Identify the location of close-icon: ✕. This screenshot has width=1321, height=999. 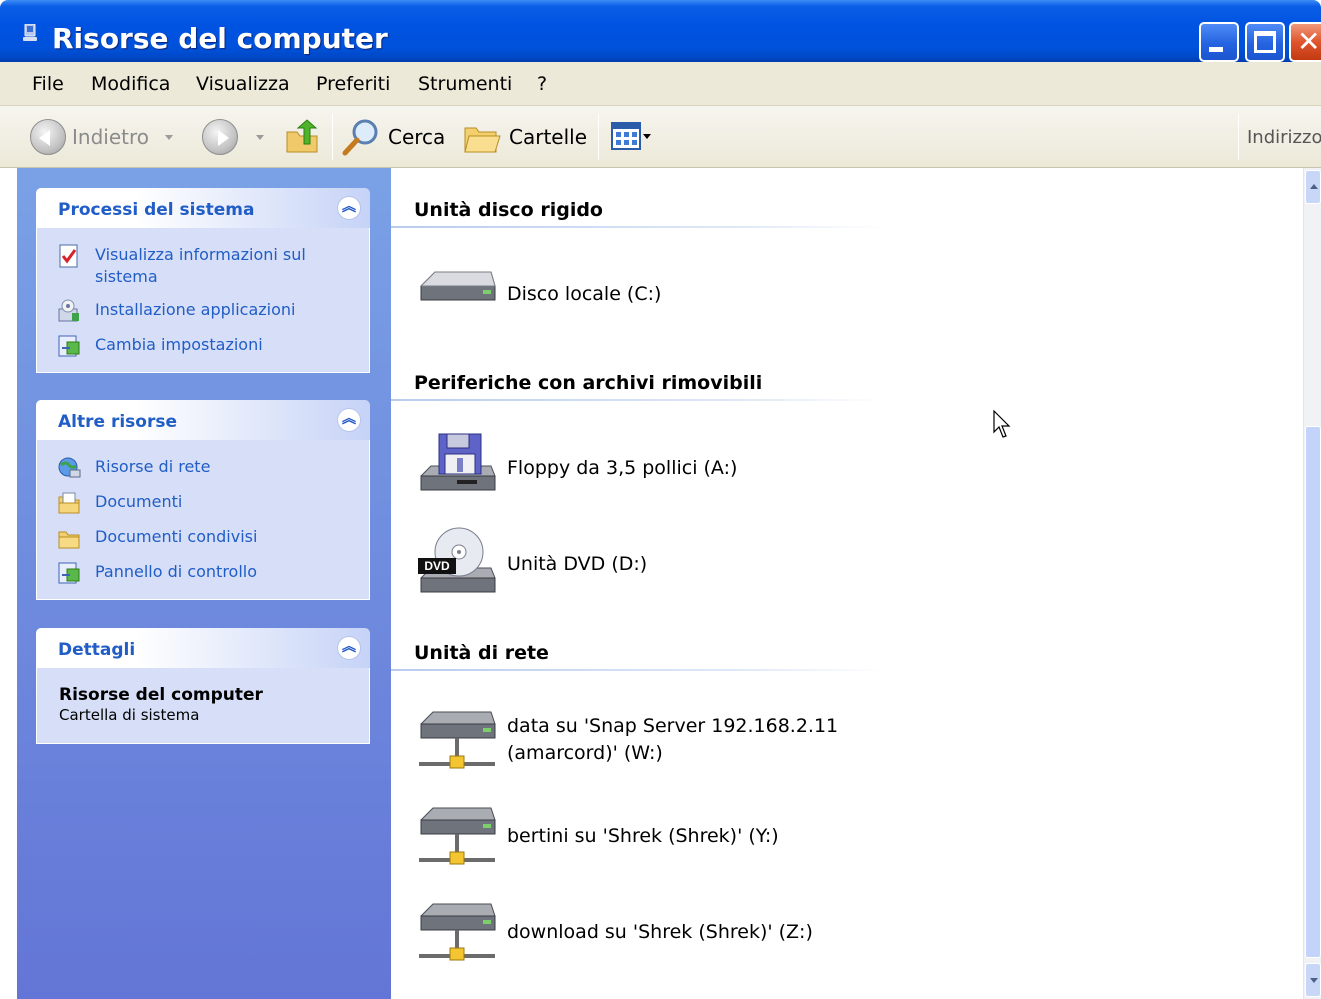
(1309, 41).